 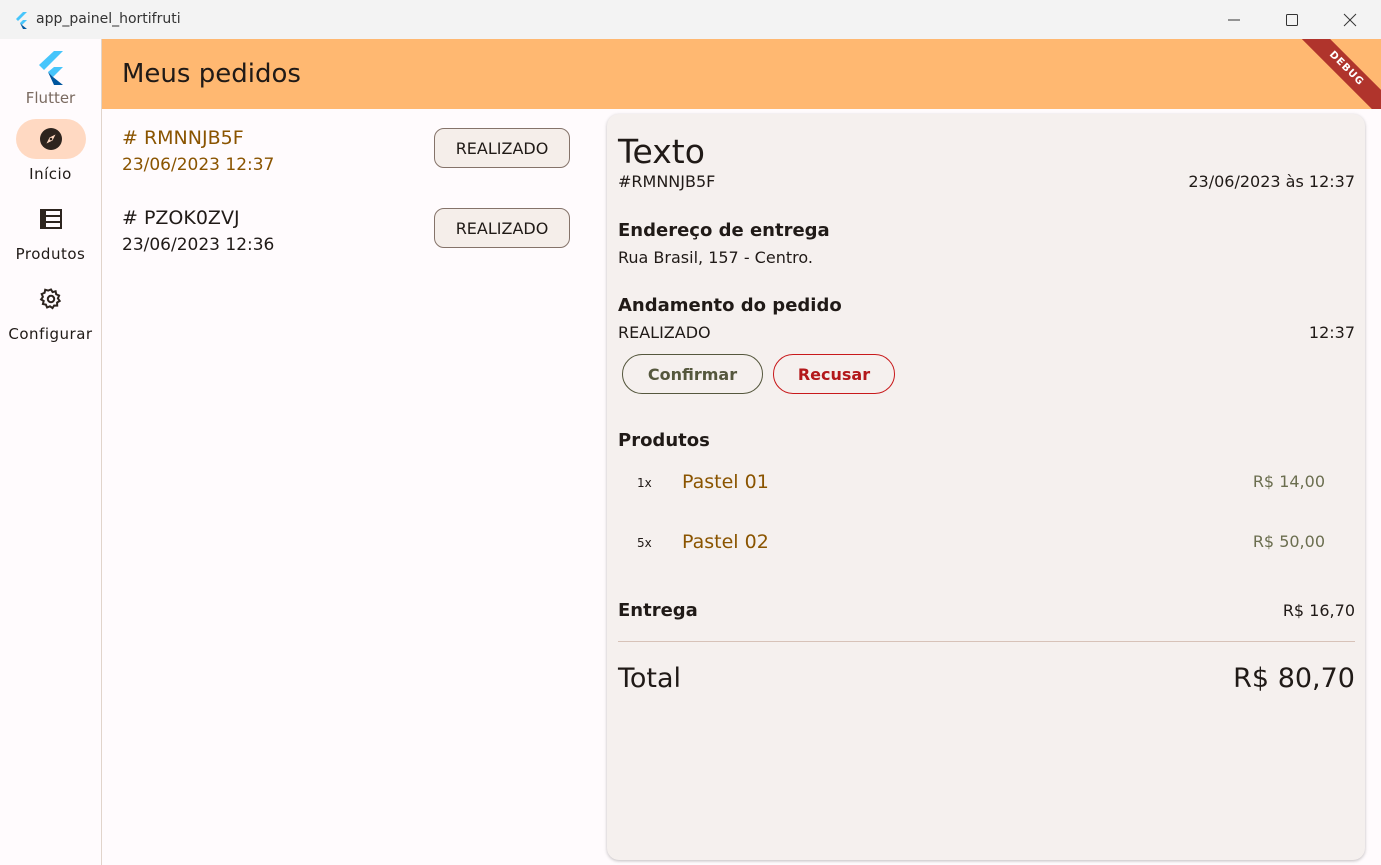 What do you see at coordinates (664, 332) in the screenshot?
I see `progress-status: REALIZADO` at bounding box center [664, 332].